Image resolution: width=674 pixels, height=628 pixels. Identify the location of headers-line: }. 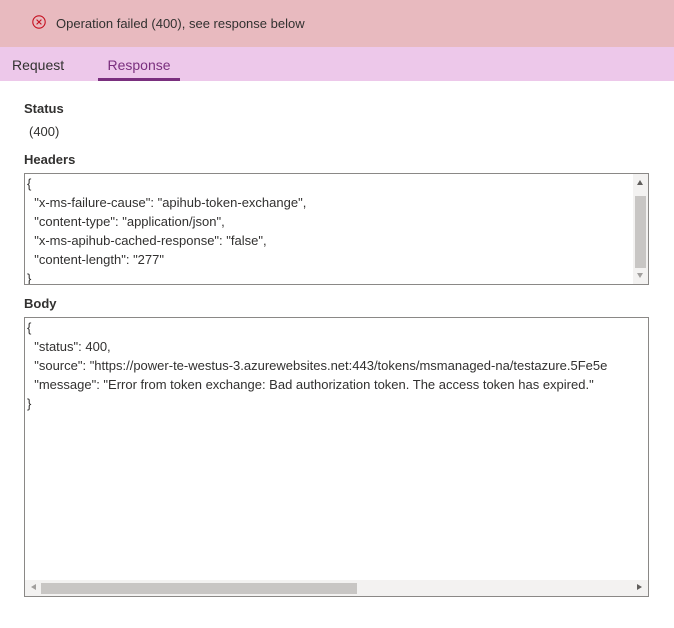
(29, 278).